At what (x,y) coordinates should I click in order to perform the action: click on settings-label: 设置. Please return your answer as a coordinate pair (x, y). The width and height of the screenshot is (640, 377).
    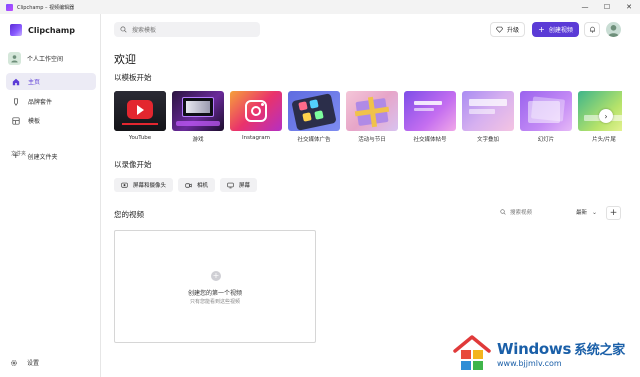
    Looking at the image, I should click on (33, 363).